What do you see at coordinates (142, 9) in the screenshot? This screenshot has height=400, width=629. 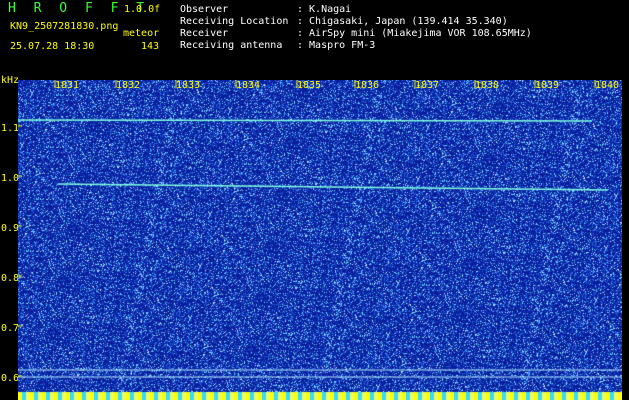 I see `app-version: 1.0.0f` at bounding box center [142, 9].